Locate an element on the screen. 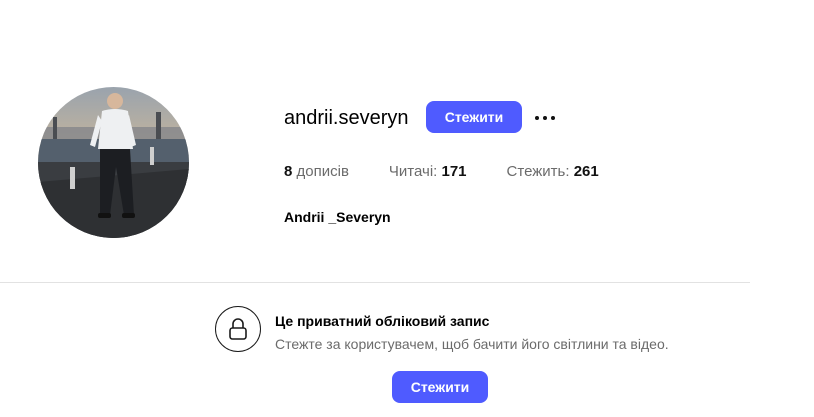 The width and height of the screenshot is (814, 417). lock-icon is located at coordinates (238, 329).